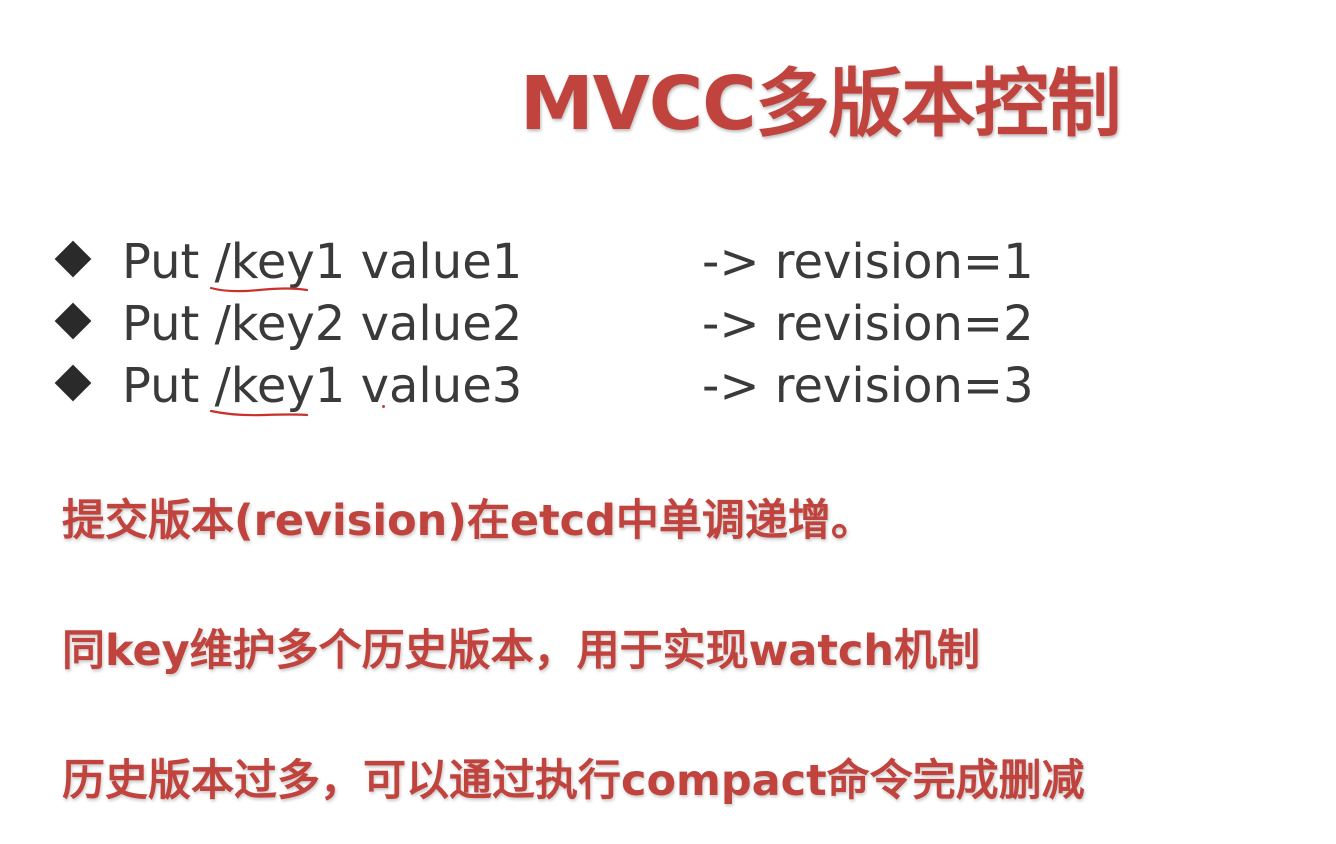 Image resolution: width=1336 pixels, height=844 pixels. Describe the element at coordinates (868, 386) in the screenshot. I see `command-revision: -> revision=3` at that location.